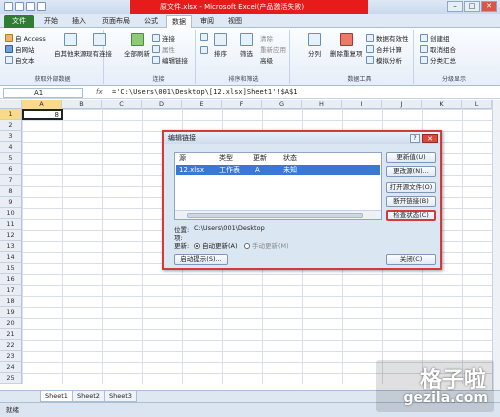  I want to click on row-header: 24, so click(10, 367).